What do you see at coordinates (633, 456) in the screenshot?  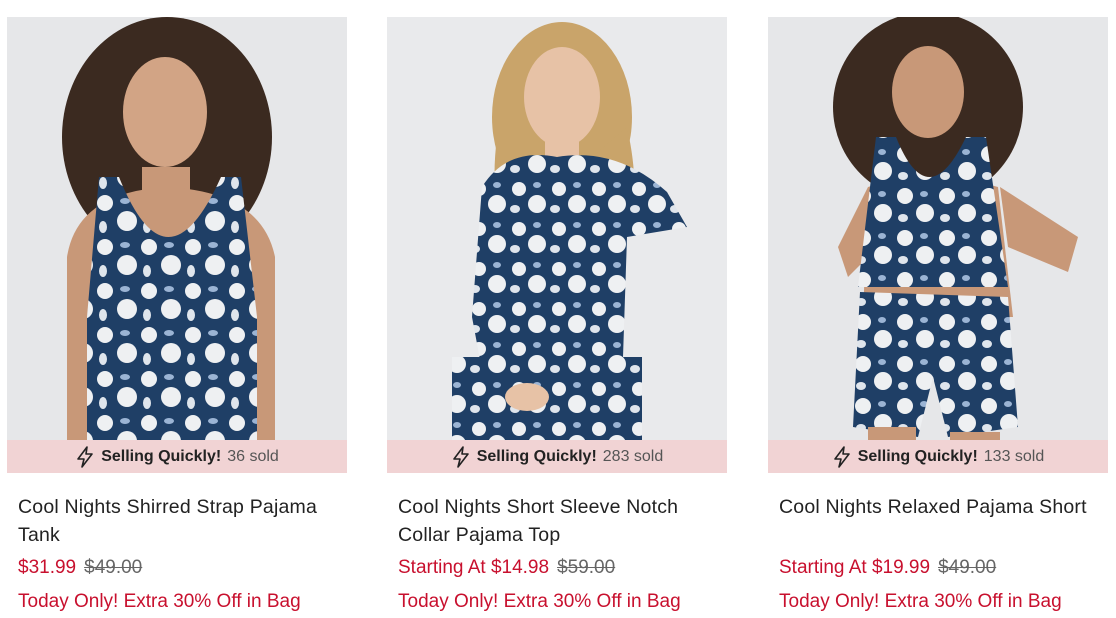 I see `sold-count: 283 sold` at bounding box center [633, 456].